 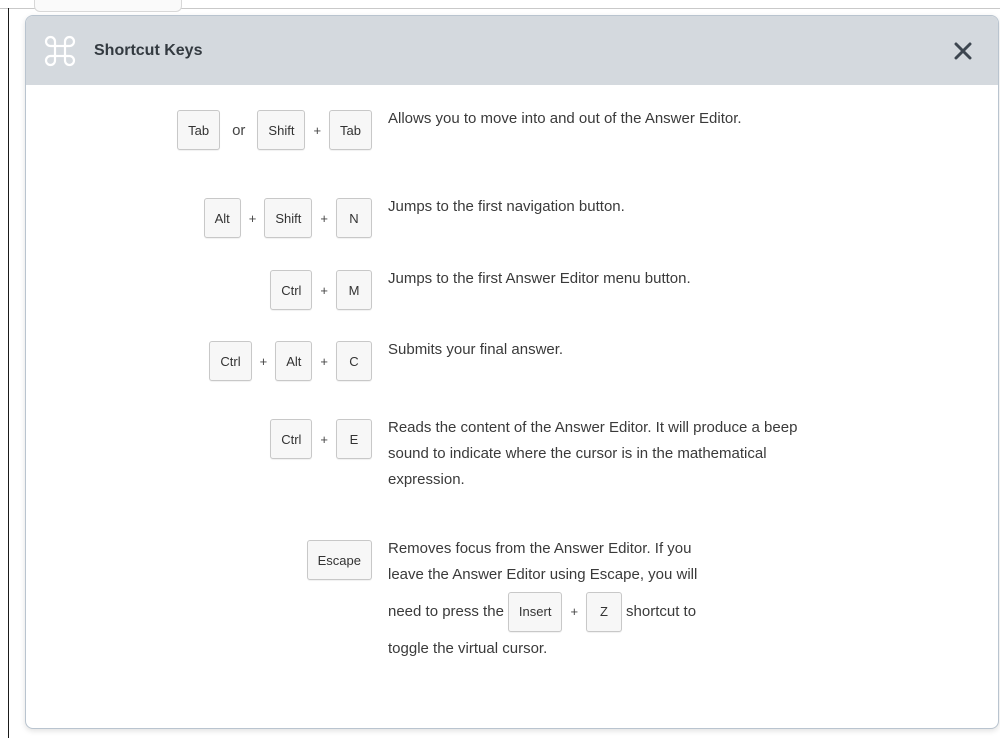 I want to click on description-text: shortcut to, so click(x=661, y=611).